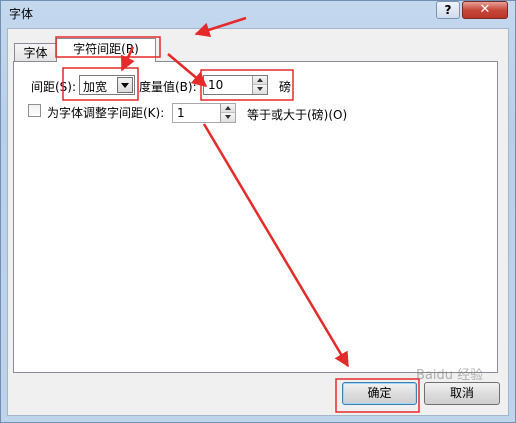  Describe the element at coordinates (379, 393) in the screenshot. I see `ok-button: 确定` at that location.